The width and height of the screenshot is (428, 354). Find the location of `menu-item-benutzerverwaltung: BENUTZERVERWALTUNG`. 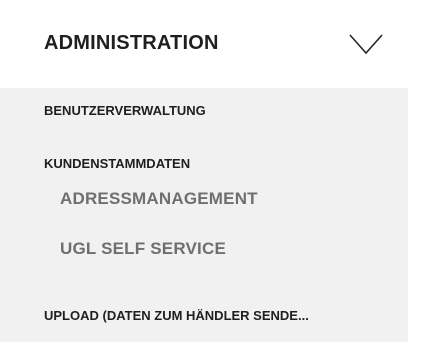

menu-item-benutzerverwaltung: BENUTZERVERWALTUNG is located at coordinates (125, 110).